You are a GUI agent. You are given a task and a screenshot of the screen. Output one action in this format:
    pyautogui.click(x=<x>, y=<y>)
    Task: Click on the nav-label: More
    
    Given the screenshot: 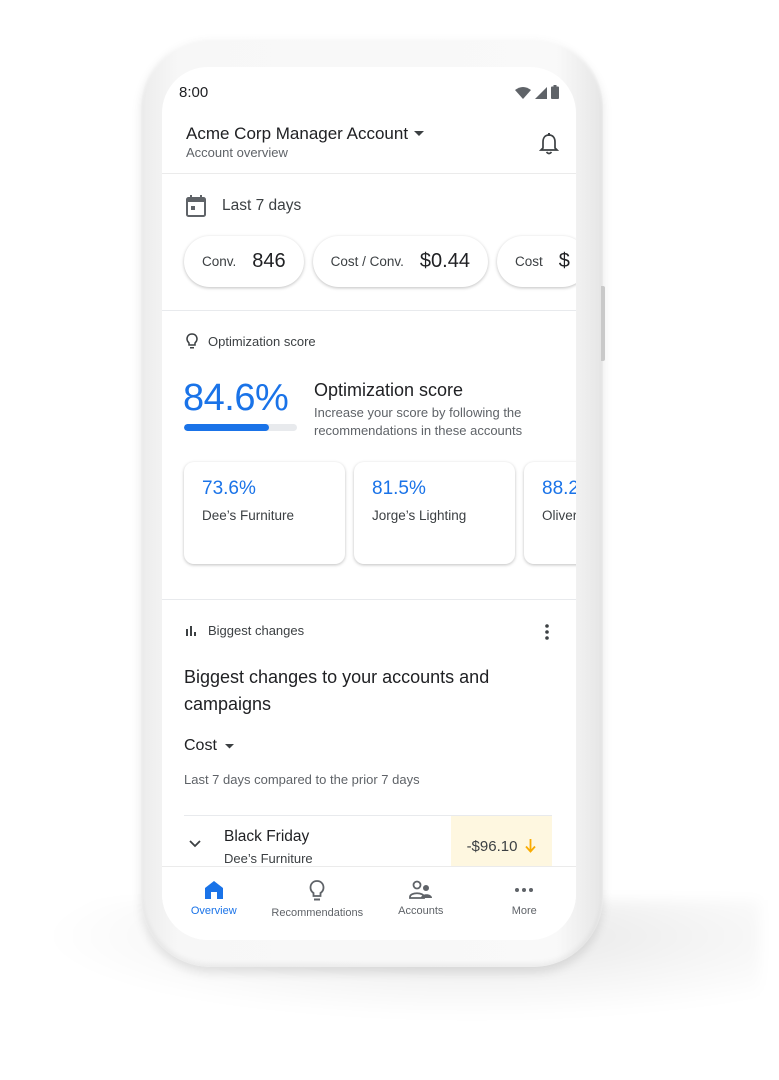 What is the action you would take?
    pyautogui.click(x=524, y=911)
    